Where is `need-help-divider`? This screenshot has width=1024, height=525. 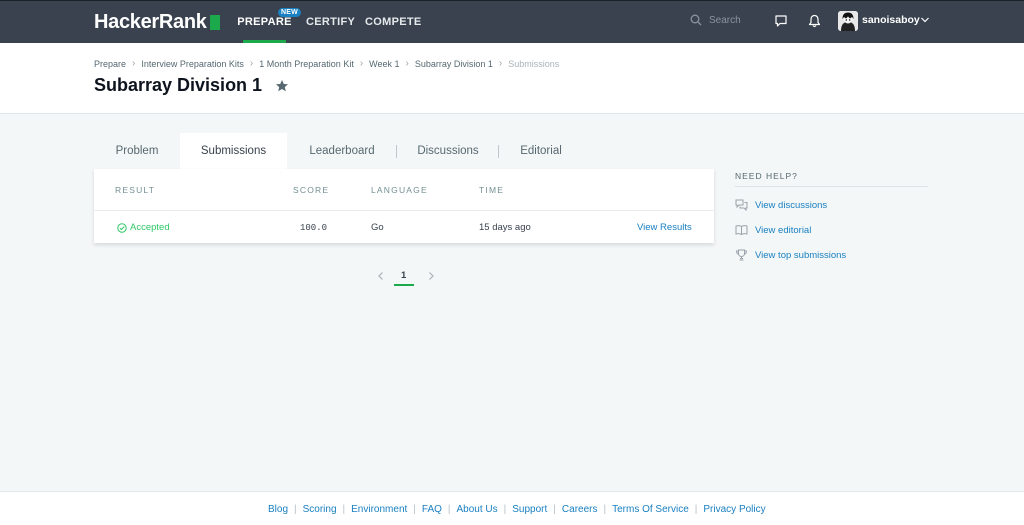 need-help-divider is located at coordinates (831, 186).